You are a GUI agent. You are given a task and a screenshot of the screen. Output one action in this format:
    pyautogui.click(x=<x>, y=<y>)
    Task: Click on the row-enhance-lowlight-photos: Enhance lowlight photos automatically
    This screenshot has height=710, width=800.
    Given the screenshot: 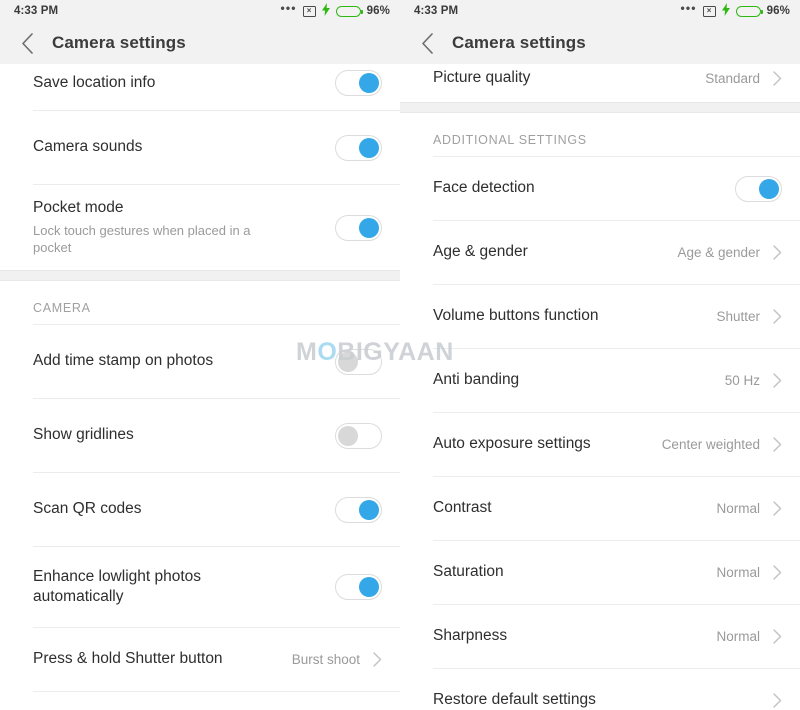 What is the action you would take?
    pyautogui.click(x=200, y=587)
    